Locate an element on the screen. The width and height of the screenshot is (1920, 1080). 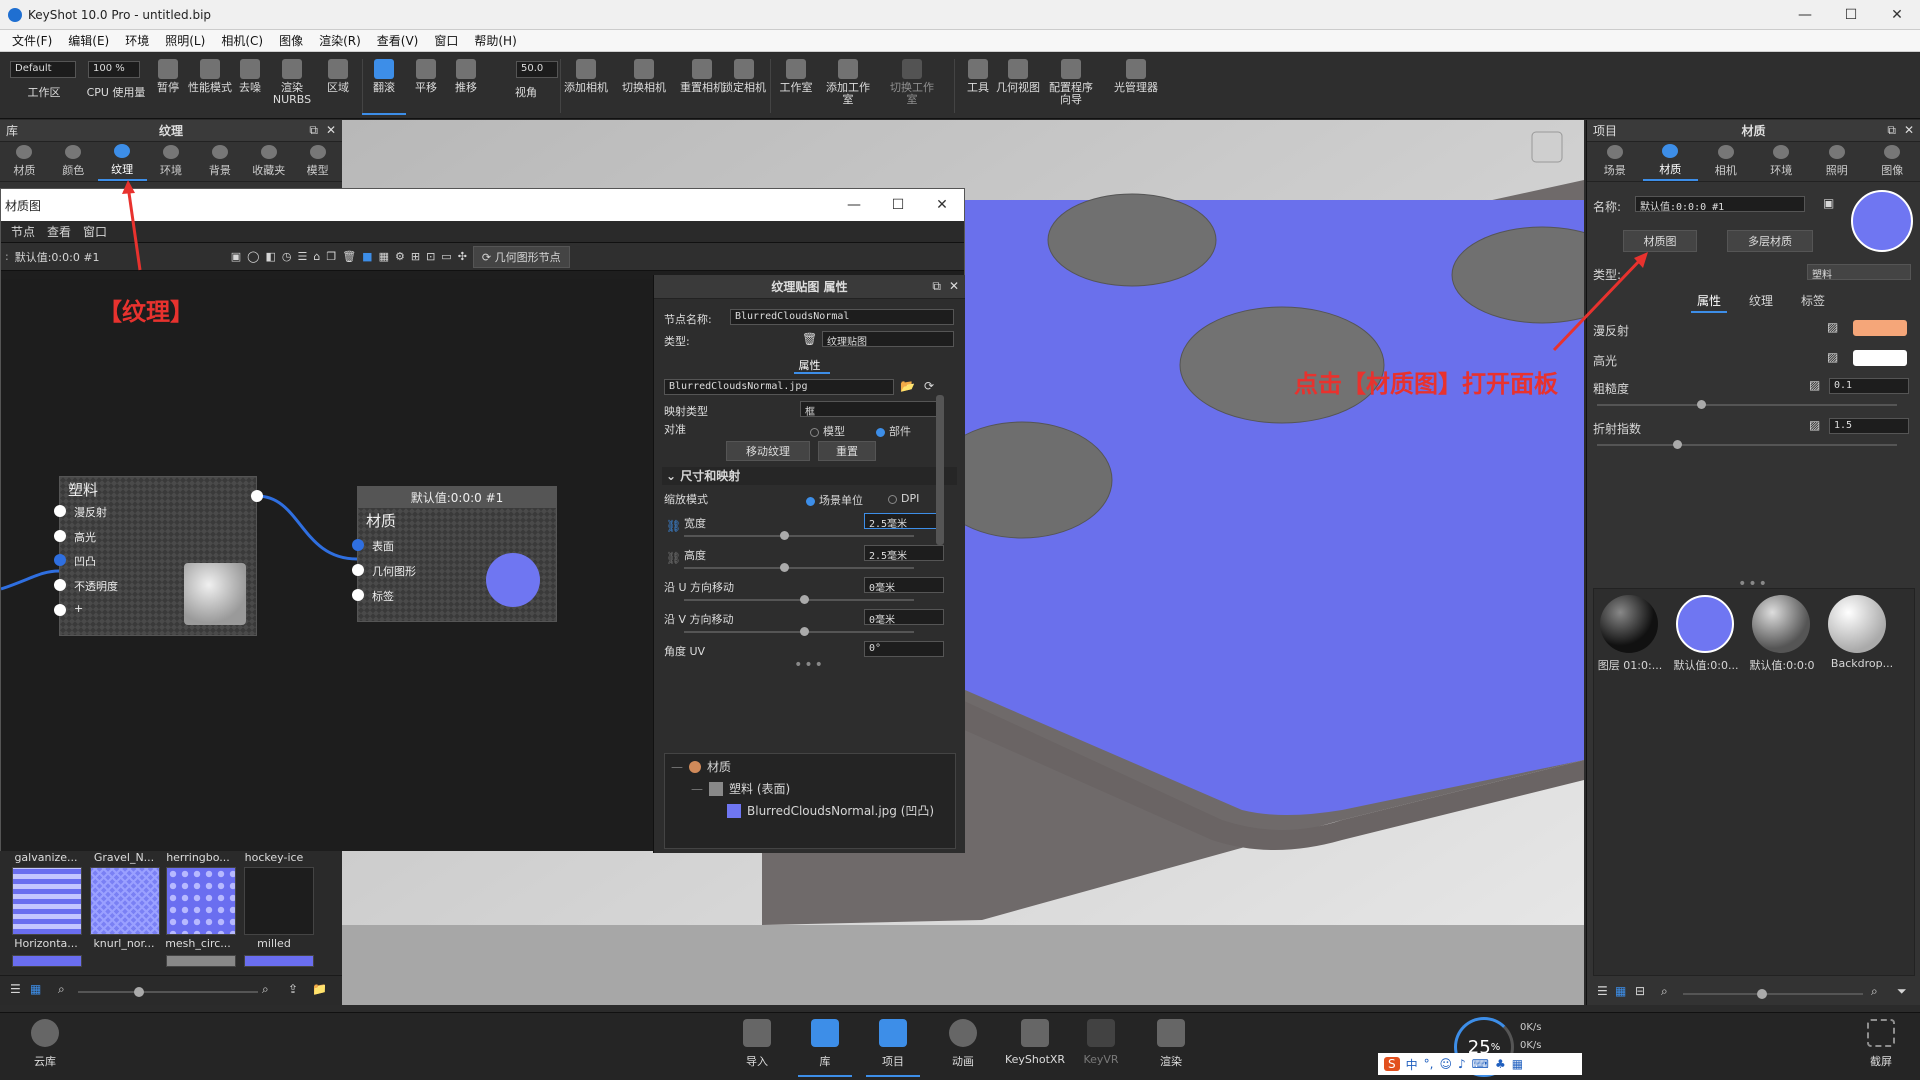
annotation-arrows is located at coordinates (885, 266).